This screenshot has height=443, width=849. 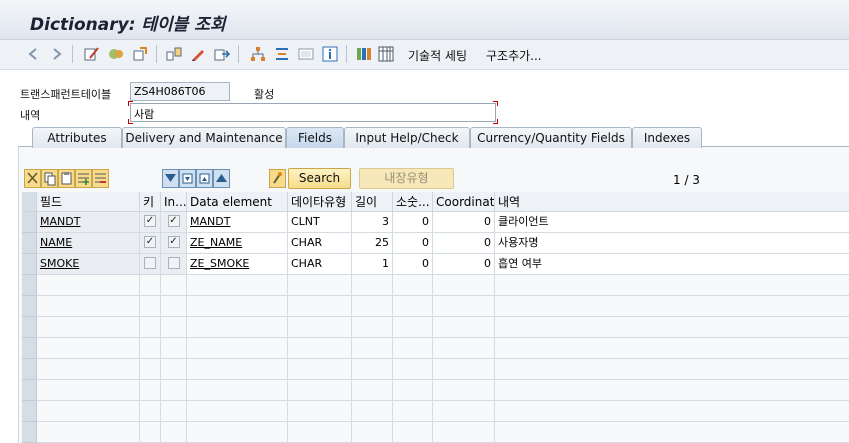 I want to click on cut-icon, so click(x=32, y=178).